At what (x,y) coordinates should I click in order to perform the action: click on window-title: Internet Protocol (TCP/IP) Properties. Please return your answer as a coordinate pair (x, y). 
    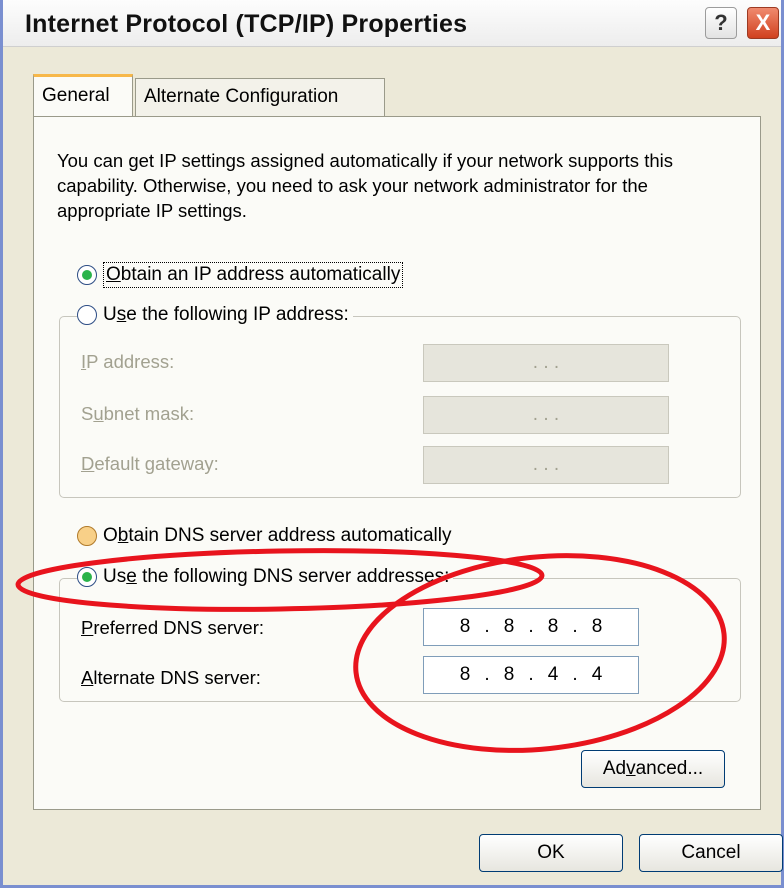
    Looking at the image, I should click on (246, 24).